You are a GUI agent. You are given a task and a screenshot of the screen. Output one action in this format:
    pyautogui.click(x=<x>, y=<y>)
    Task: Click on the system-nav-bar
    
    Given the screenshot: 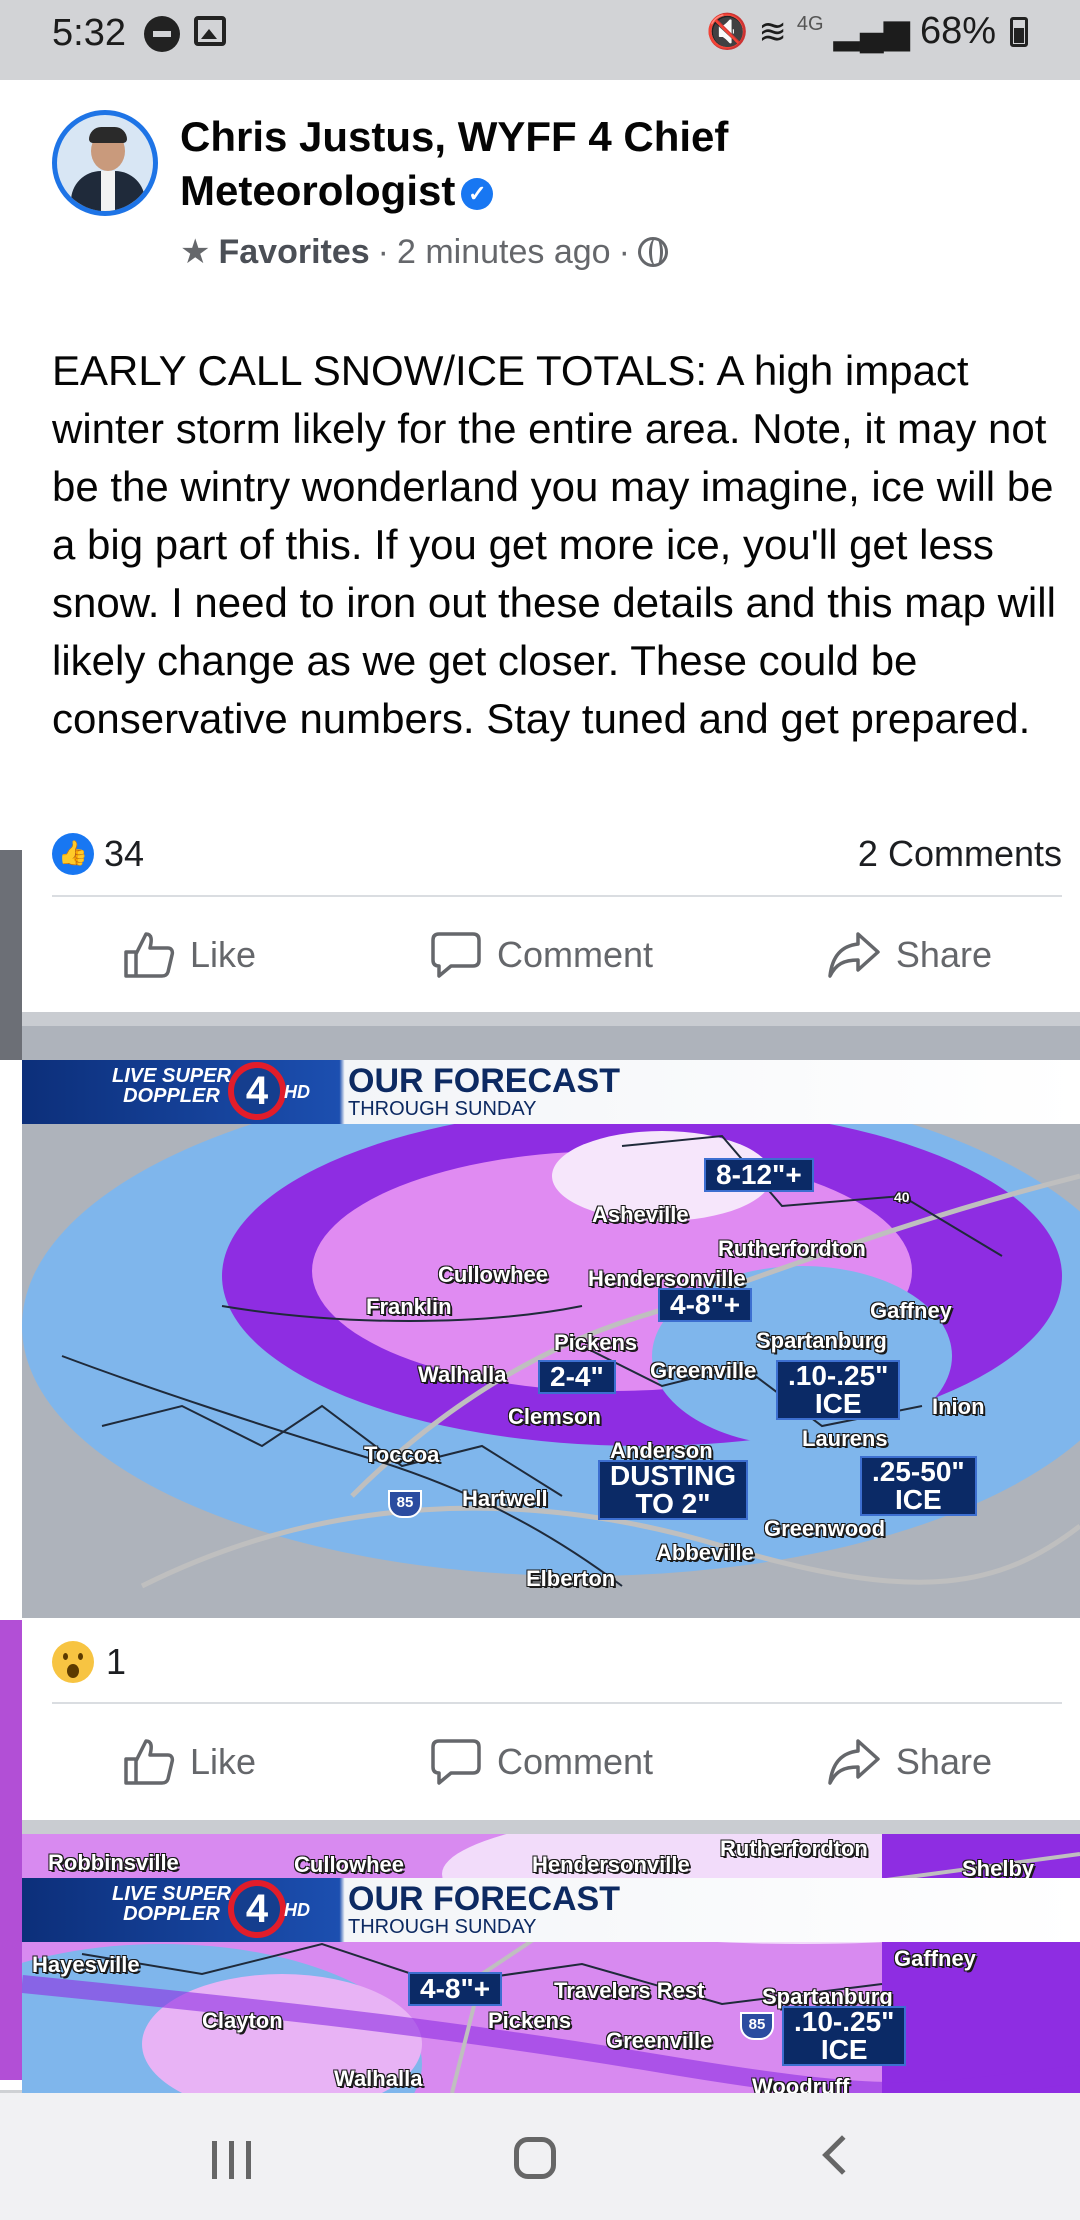 What is the action you would take?
    pyautogui.click(x=540, y=2156)
    